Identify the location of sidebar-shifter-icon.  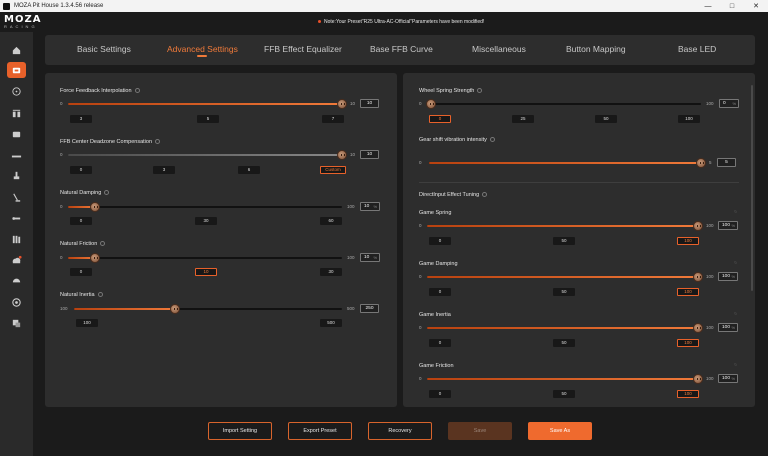
(16, 156).